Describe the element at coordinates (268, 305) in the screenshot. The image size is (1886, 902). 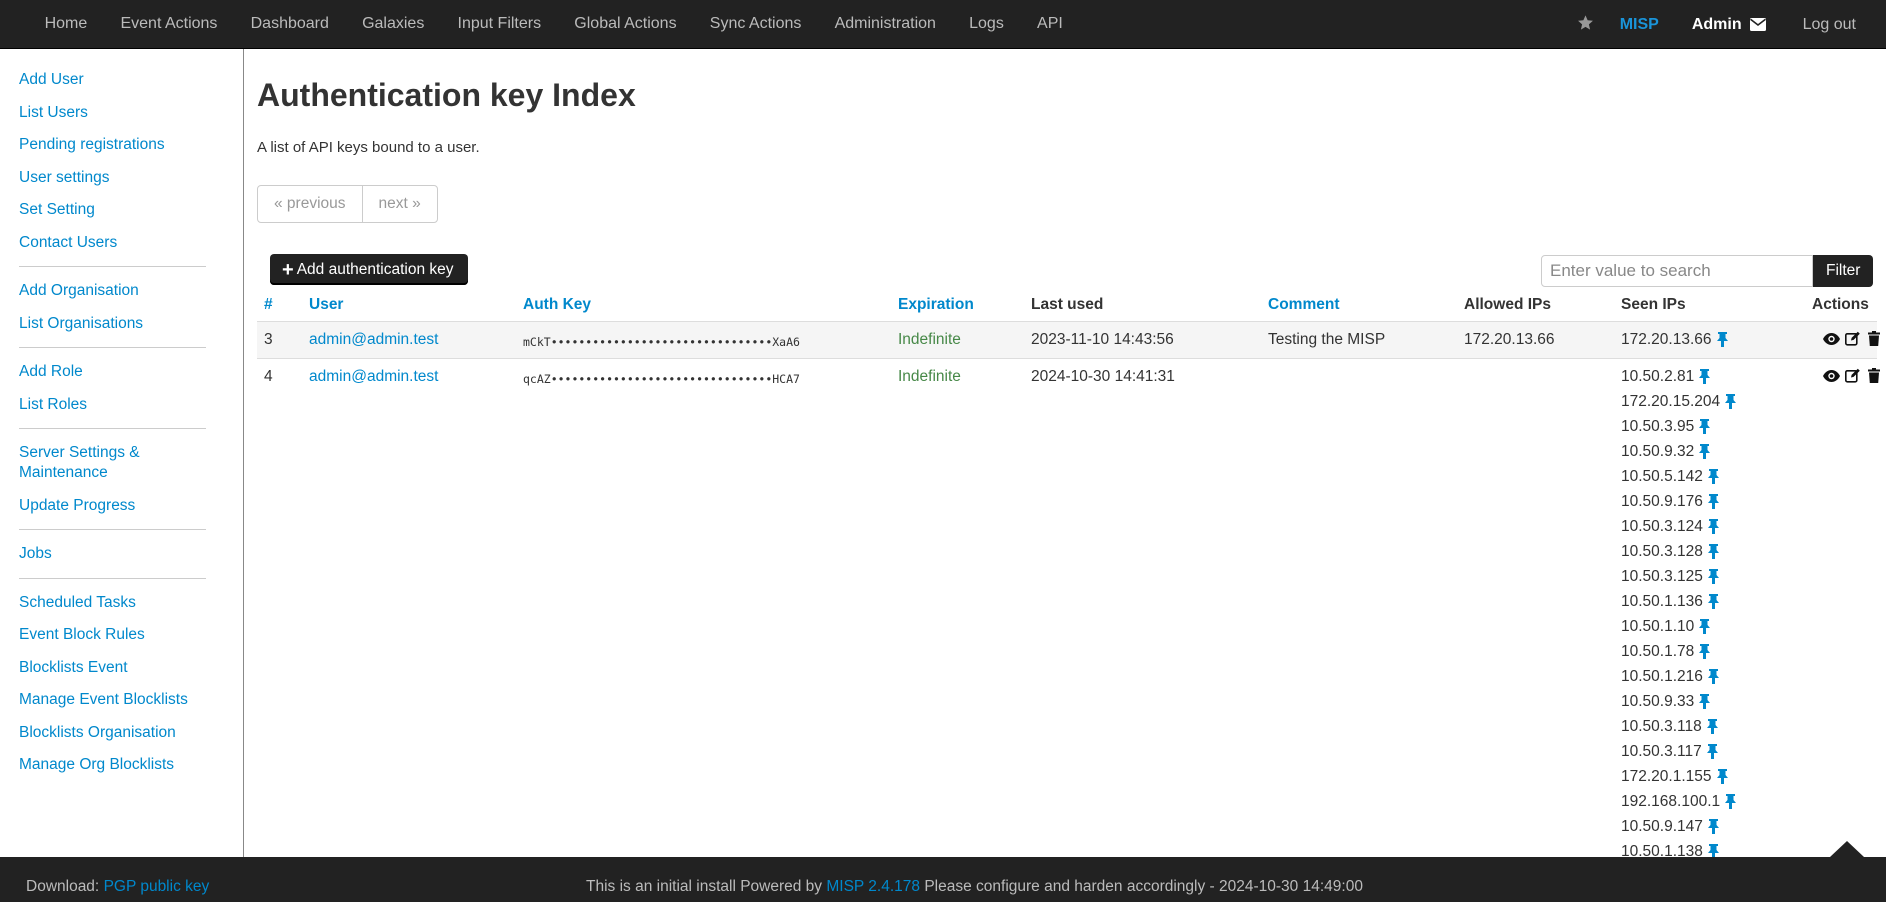
I see `column-header-id: #` at that location.